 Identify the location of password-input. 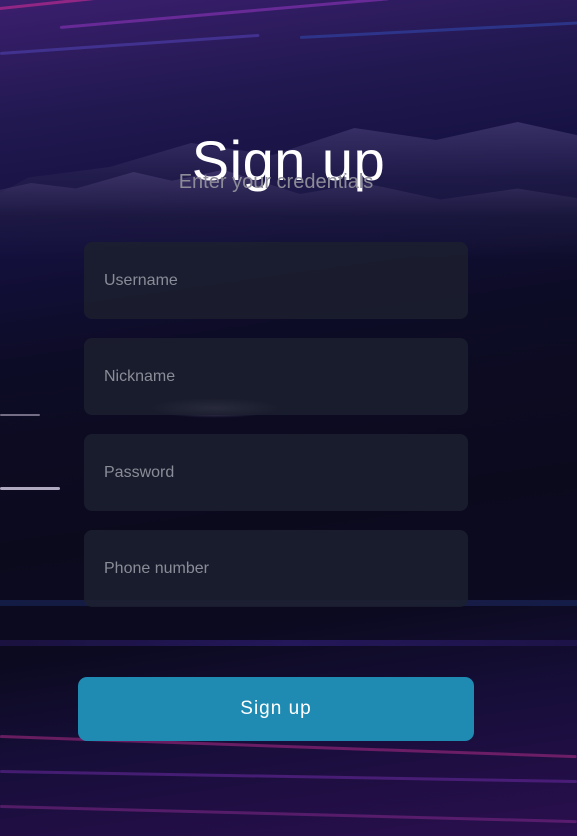
(276, 472).